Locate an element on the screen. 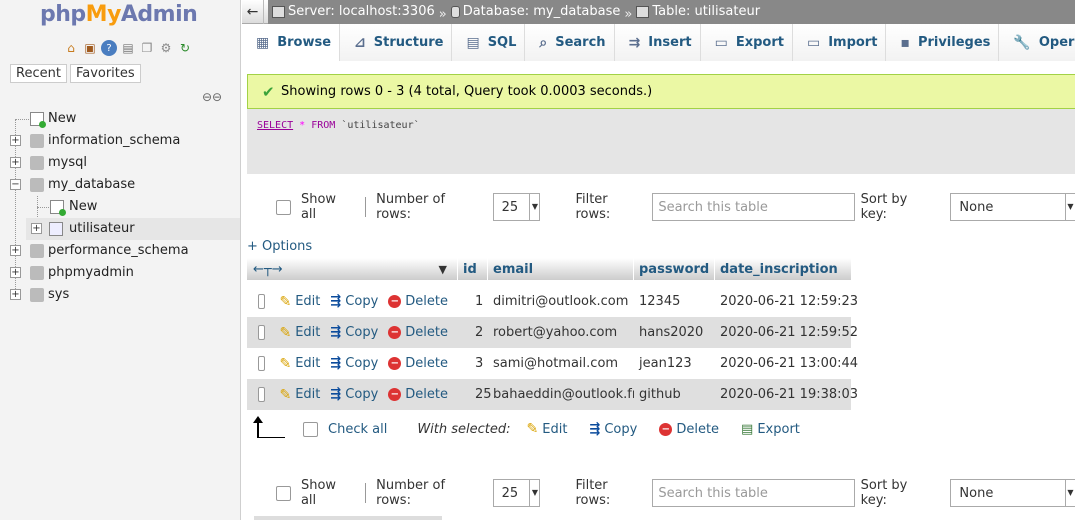 The width and height of the screenshot is (1075, 520). scroll-indicator is located at coordinates (348, 518).